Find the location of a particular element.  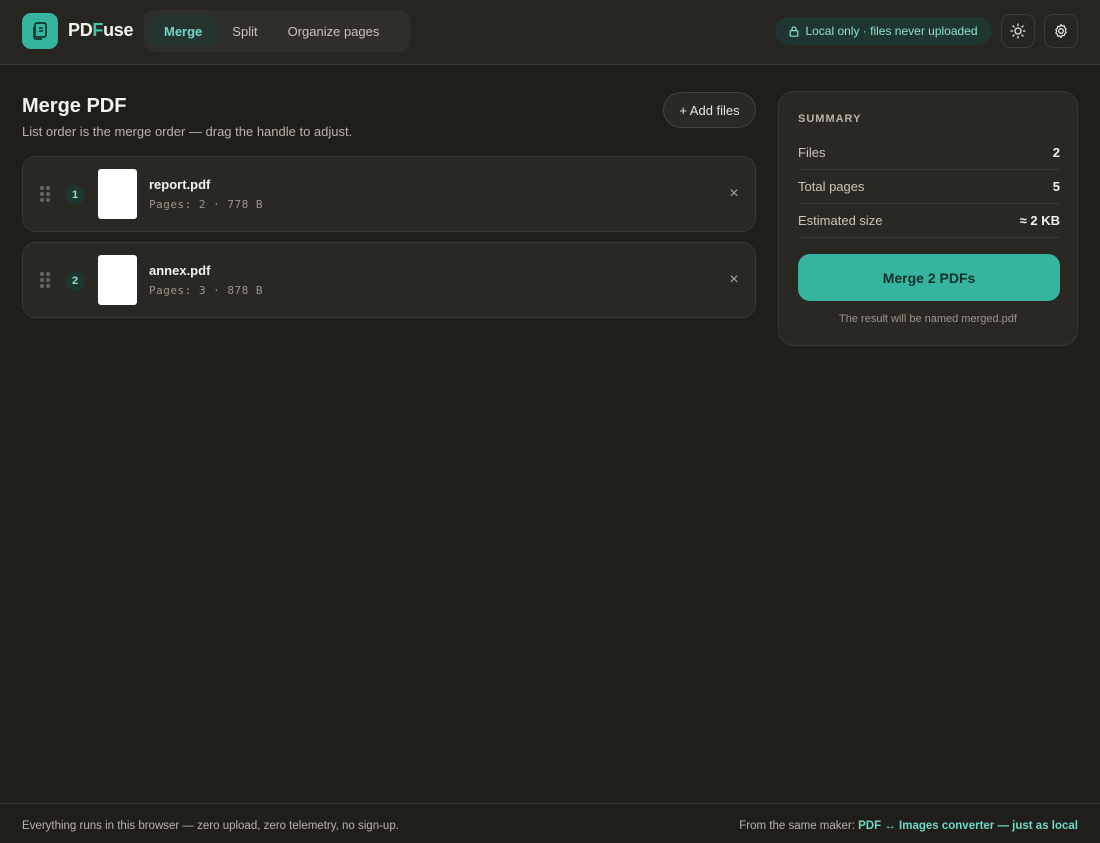

file-row: 2 annex.pdf Pages: 3 · 878 B × is located at coordinates (389, 280).